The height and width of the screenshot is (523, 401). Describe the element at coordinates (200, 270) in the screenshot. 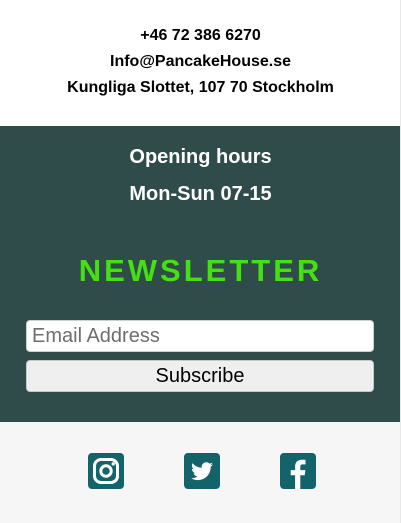

I see `newsletter-title: NEWSLETTER` at that location.